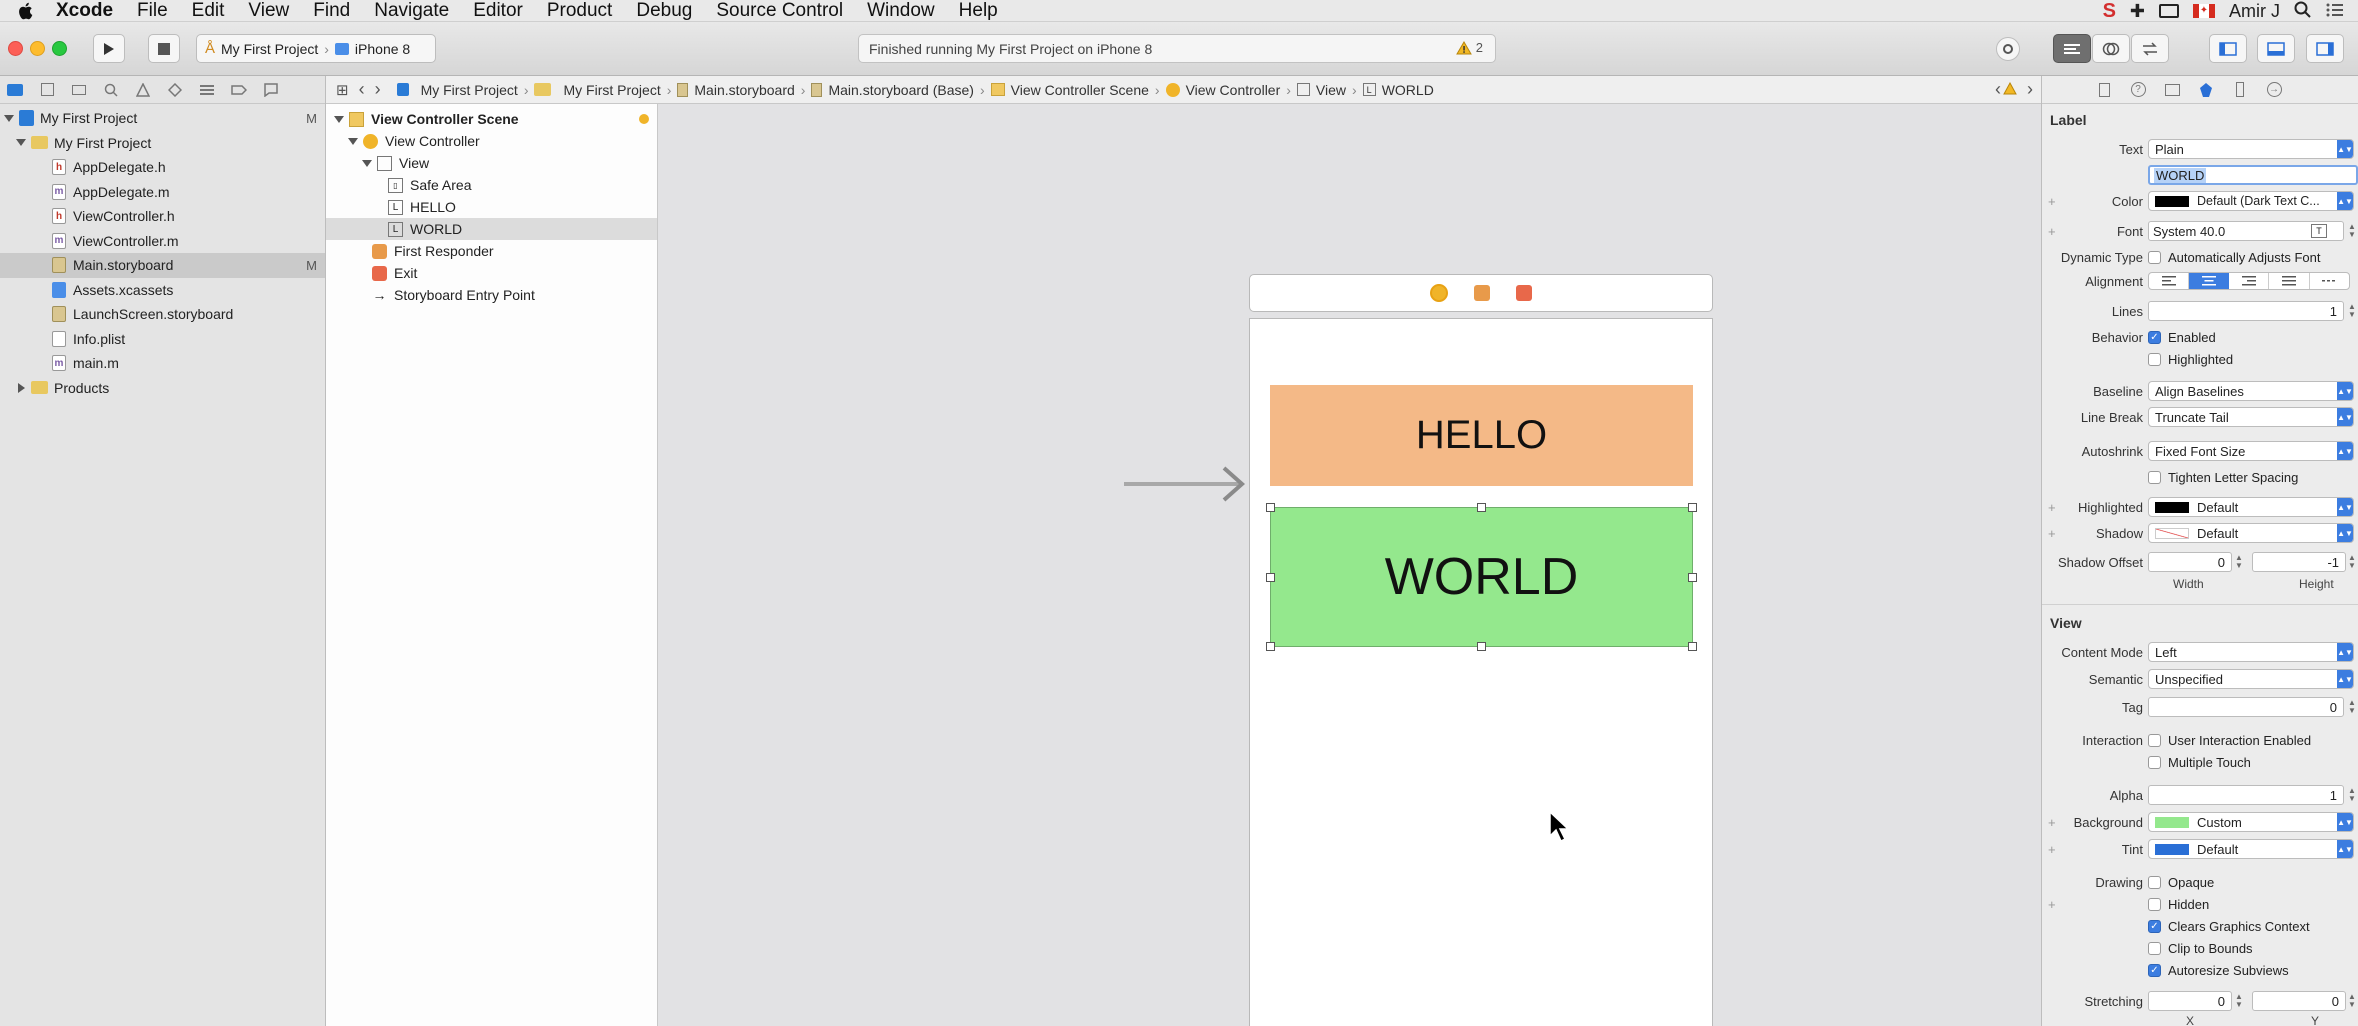  I want to click on breadcrumb-view: View, so click(1321, 90).